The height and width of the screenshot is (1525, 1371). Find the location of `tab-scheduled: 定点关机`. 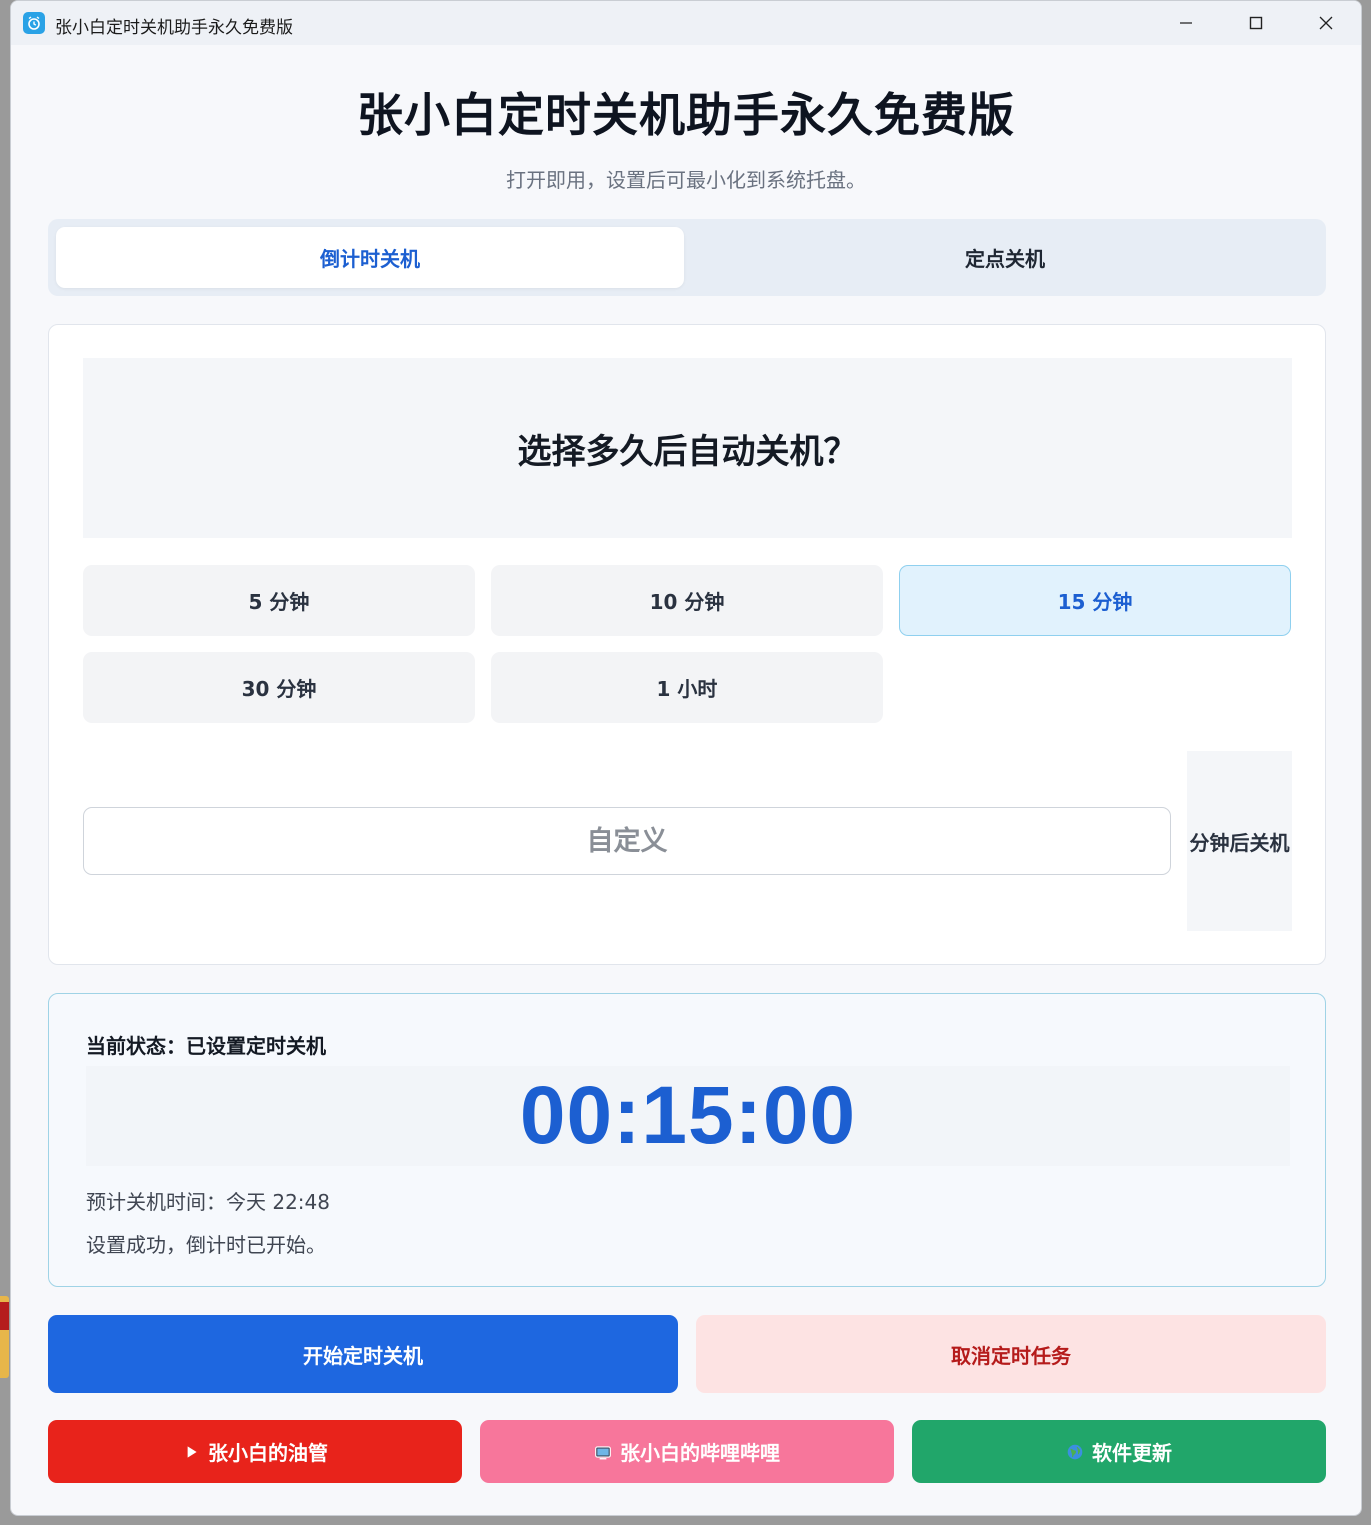

tab-scheduled: 定点关机 is located at coordinates (1005, 257).